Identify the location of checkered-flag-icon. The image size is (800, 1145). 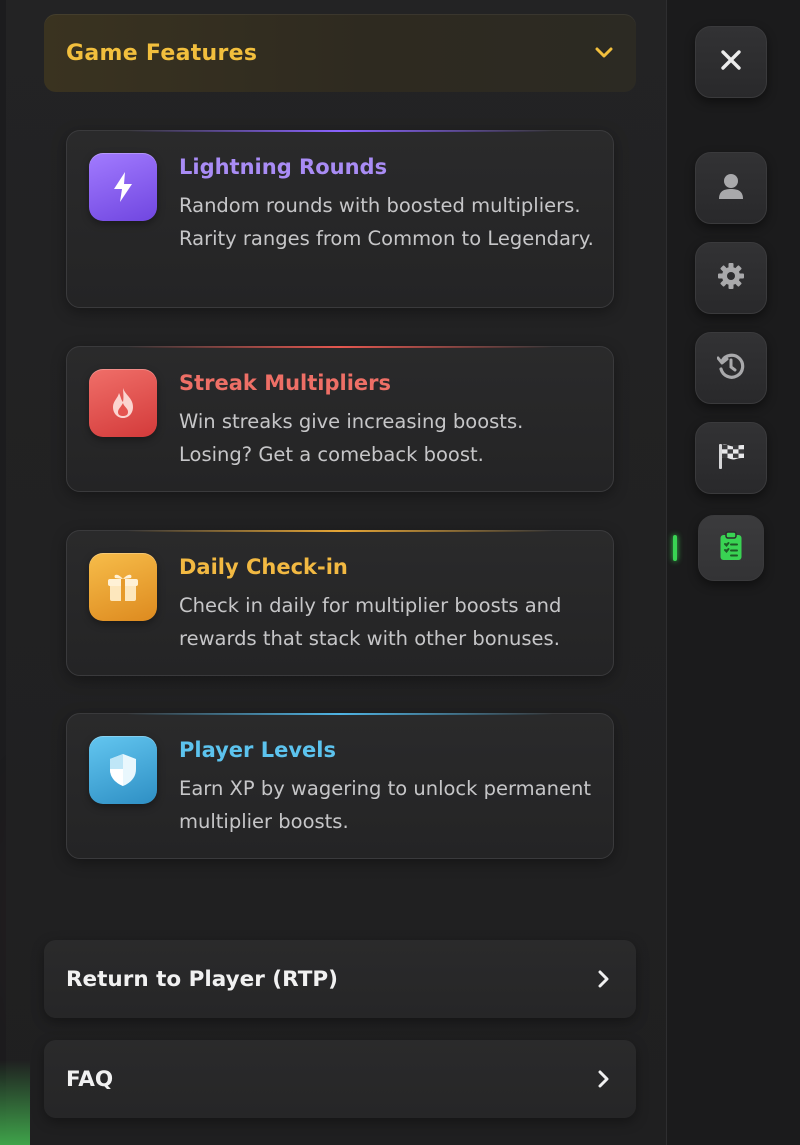
(731, 458).